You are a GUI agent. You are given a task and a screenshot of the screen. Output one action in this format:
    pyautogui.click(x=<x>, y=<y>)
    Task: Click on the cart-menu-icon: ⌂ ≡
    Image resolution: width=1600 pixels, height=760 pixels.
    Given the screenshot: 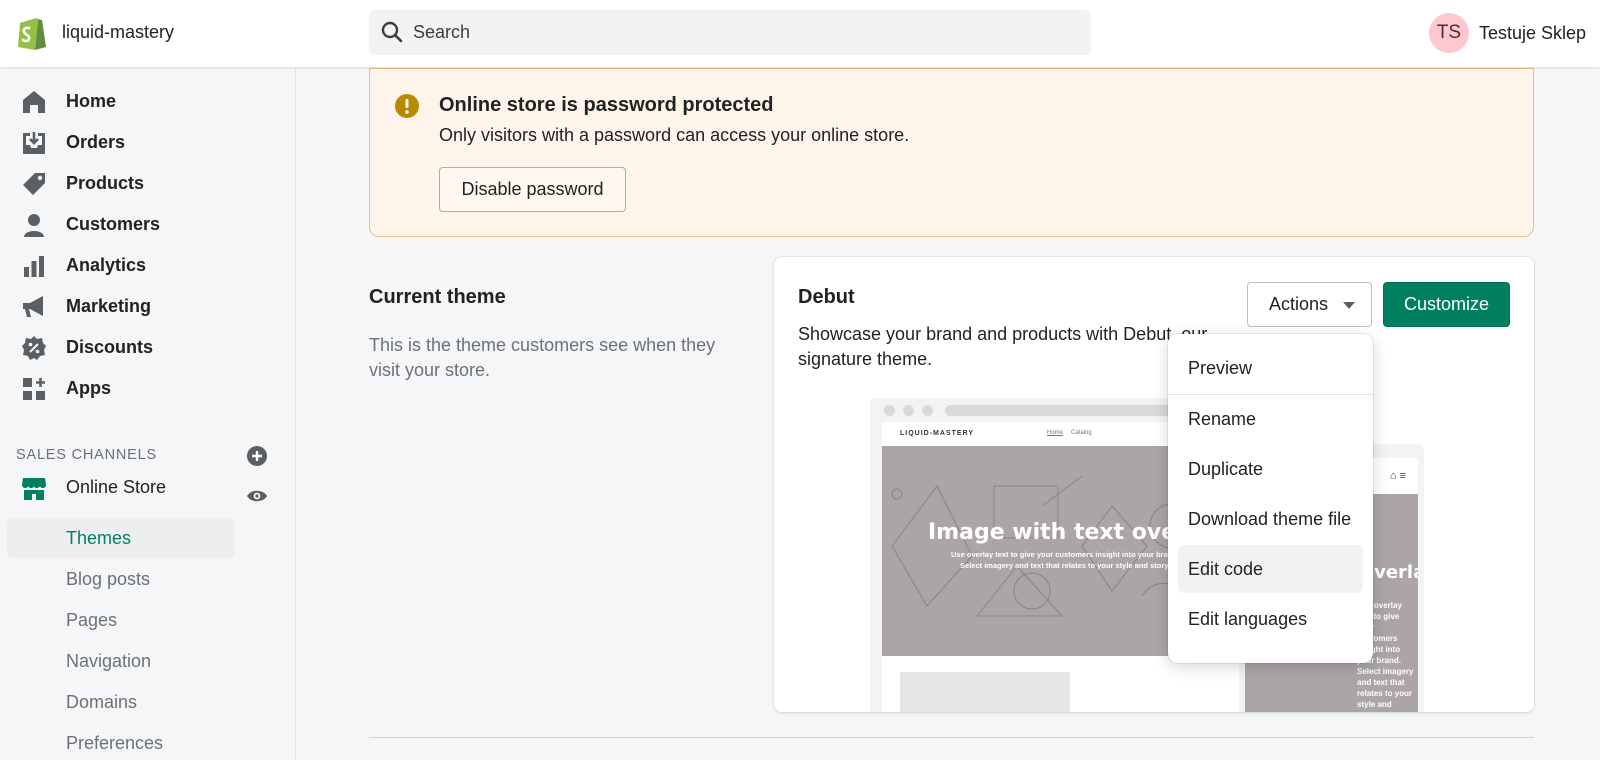 What is the action you would take?
    pyautogui.click(x=1397, y=476)
    